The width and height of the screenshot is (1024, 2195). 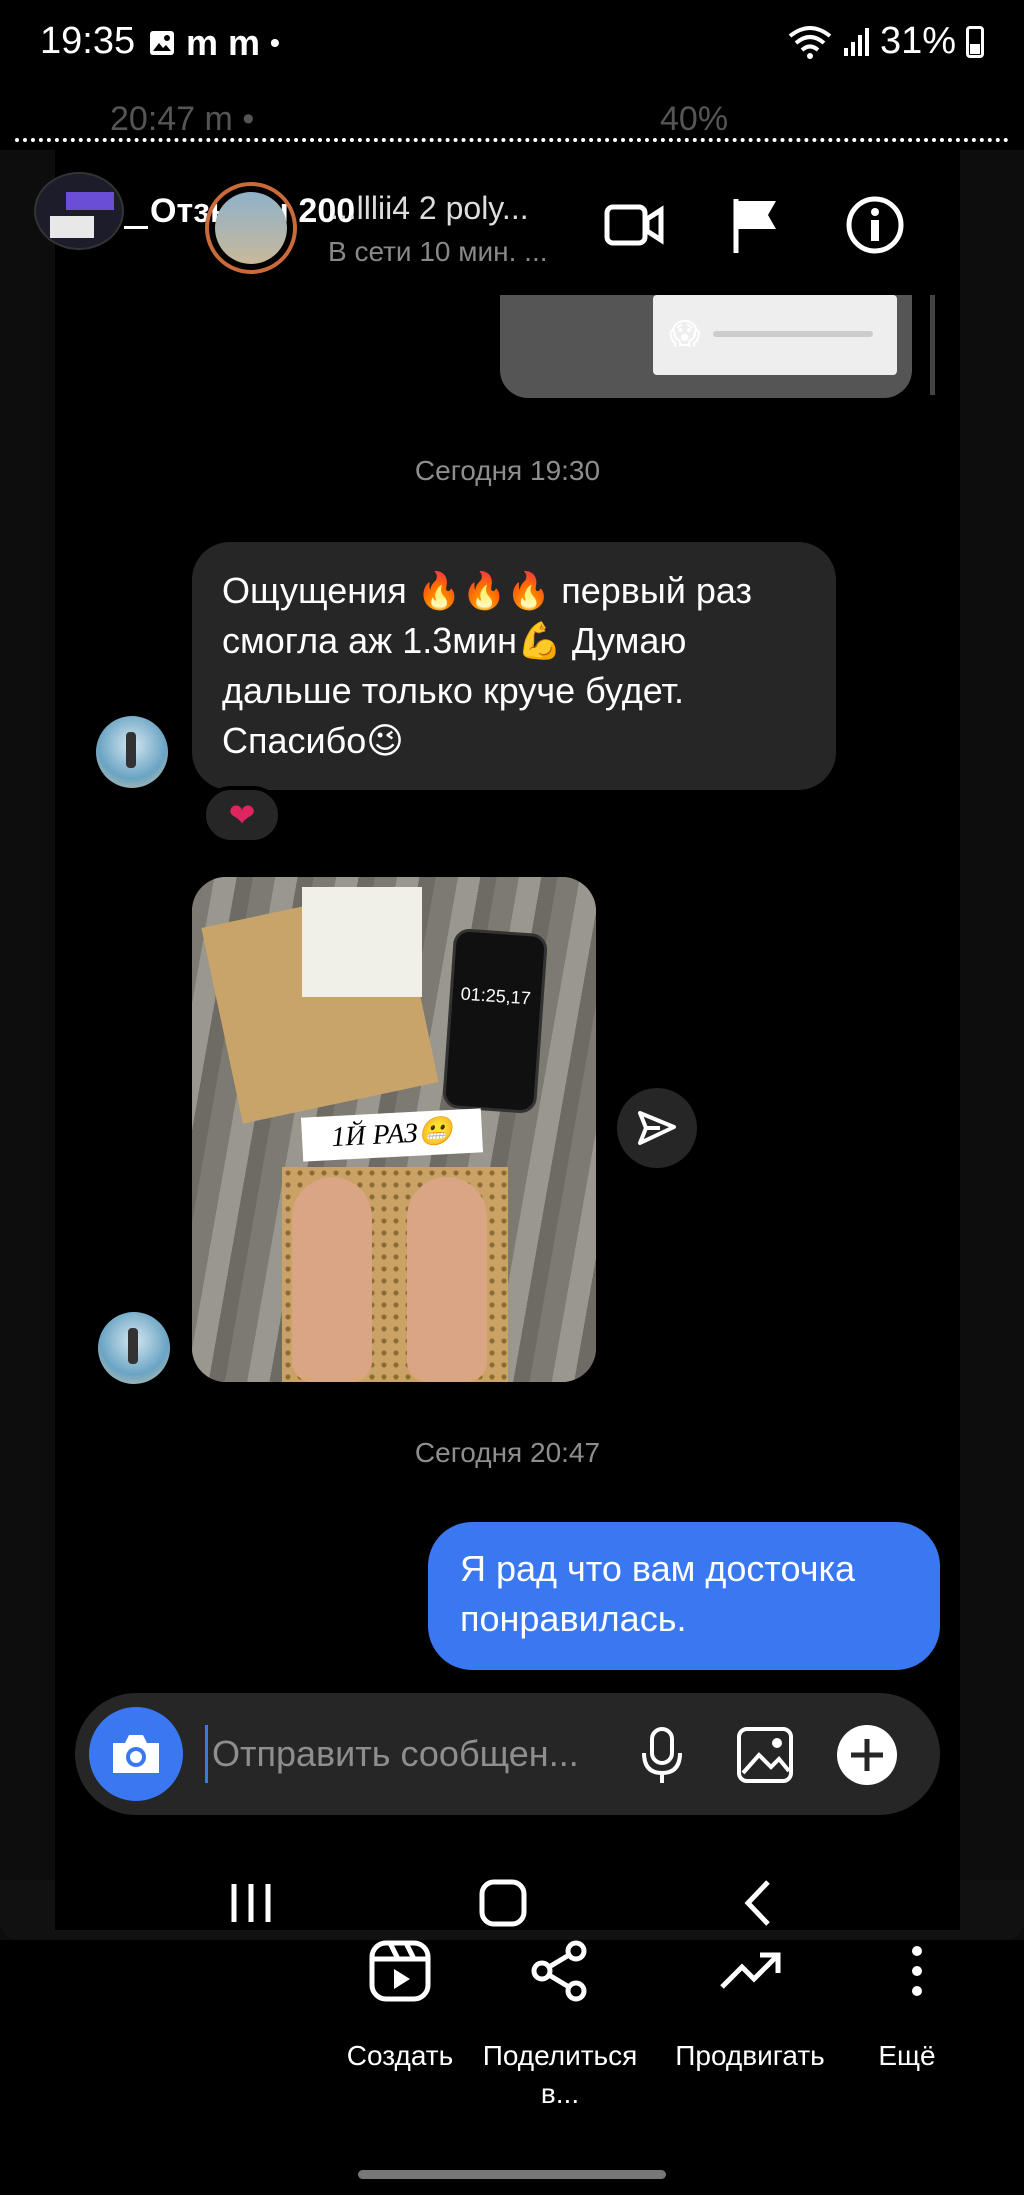 I want to click on frame-edge-right, so click(x=992, y=1045).